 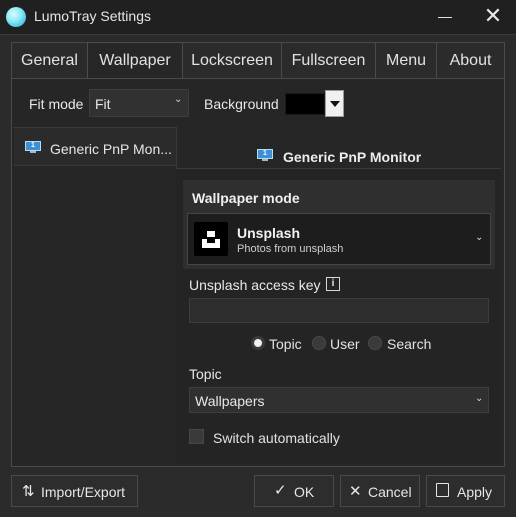 I want to click on import-export-button: ⇅ Import/Export, so click(x=74, y=491).